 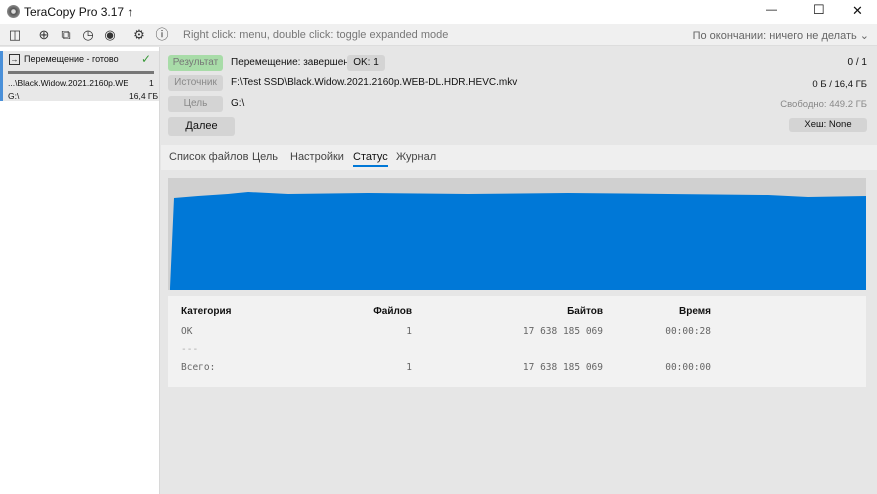 What do you see at coordinates (839, 84) in the screenshot?
I see `bytes-progress: 0 Б / 16,4 ГБ` at bounding box center [839, 84].